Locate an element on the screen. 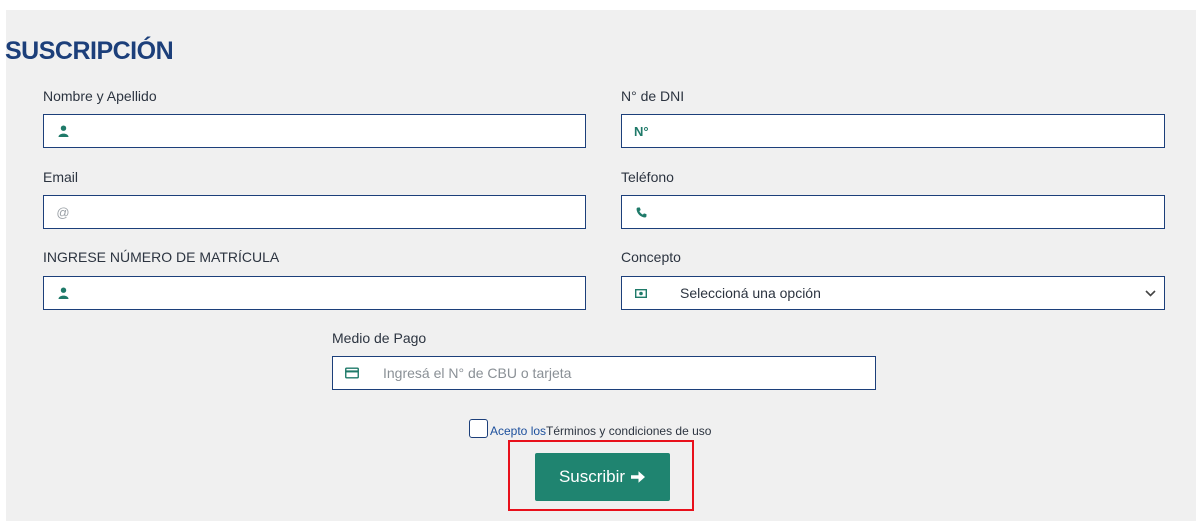 Image resolution: width=1202 pixels, height=521 pixels. medio-pago-field is located at coordinates (604, 373).